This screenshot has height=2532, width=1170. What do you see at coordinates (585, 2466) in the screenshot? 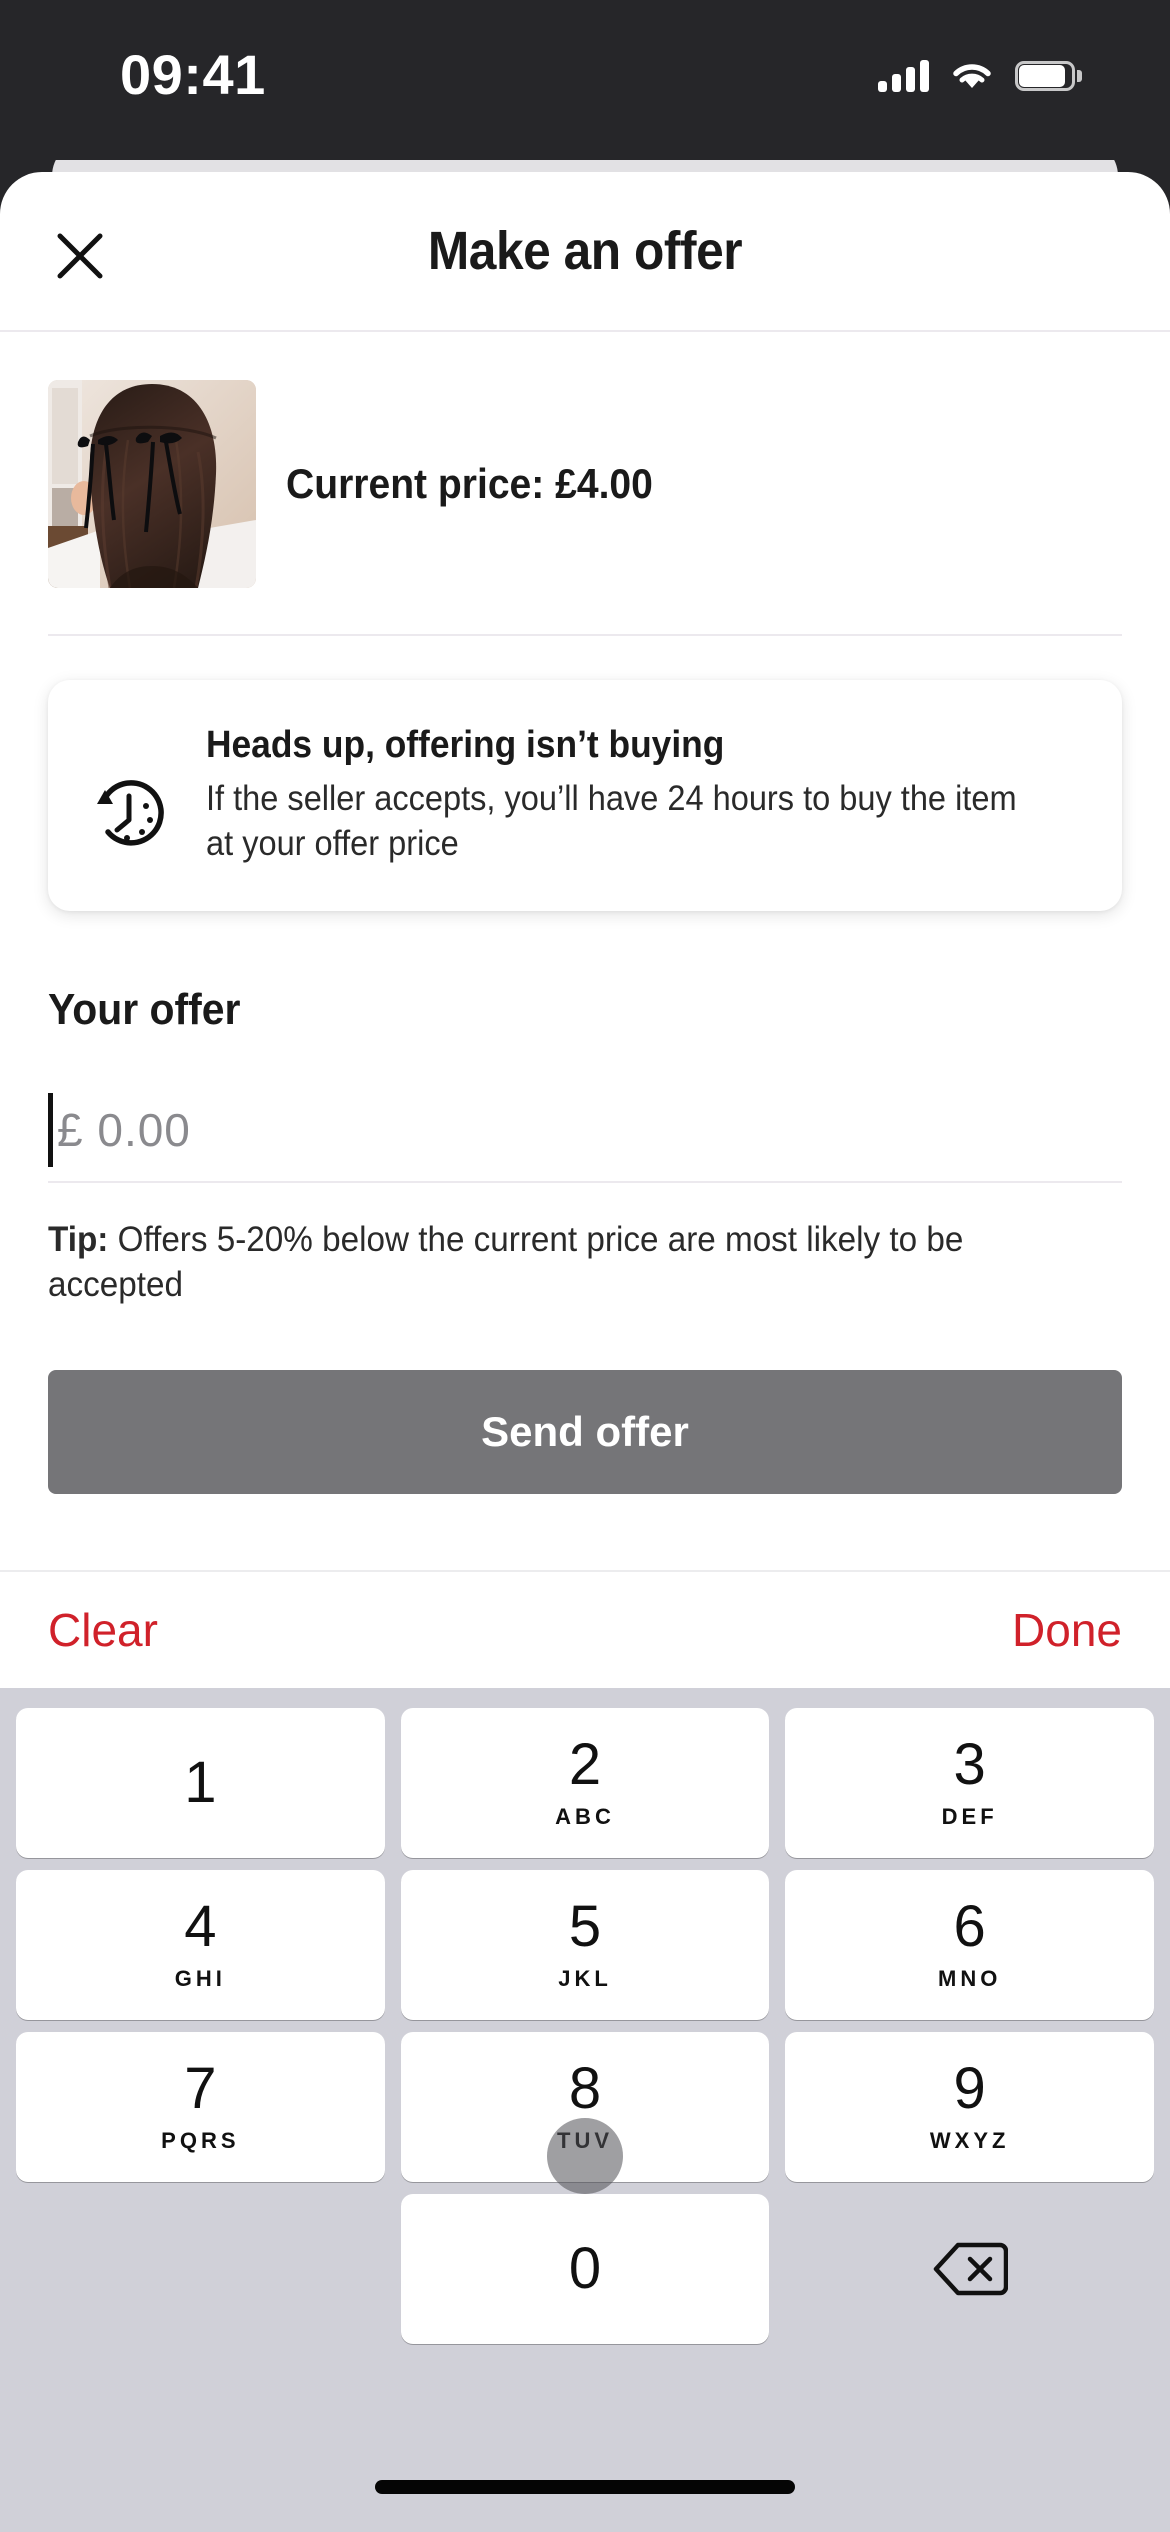
I see `home-indicator-area` at bounding box center [585, 2466].